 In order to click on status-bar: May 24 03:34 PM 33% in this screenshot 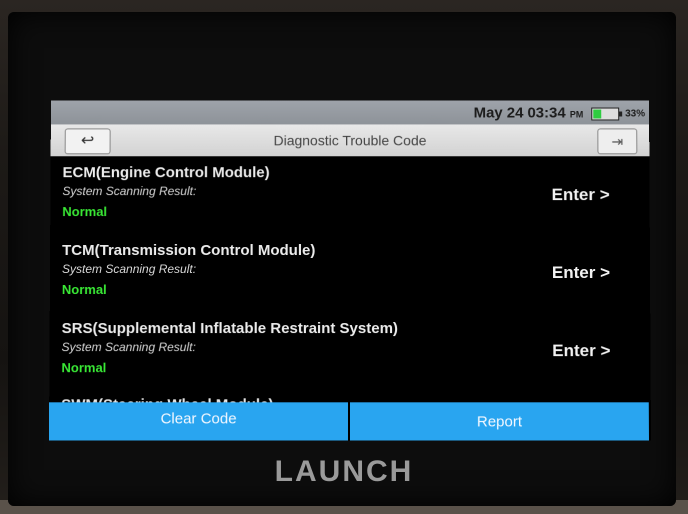, I will do `click(350, 113)`.